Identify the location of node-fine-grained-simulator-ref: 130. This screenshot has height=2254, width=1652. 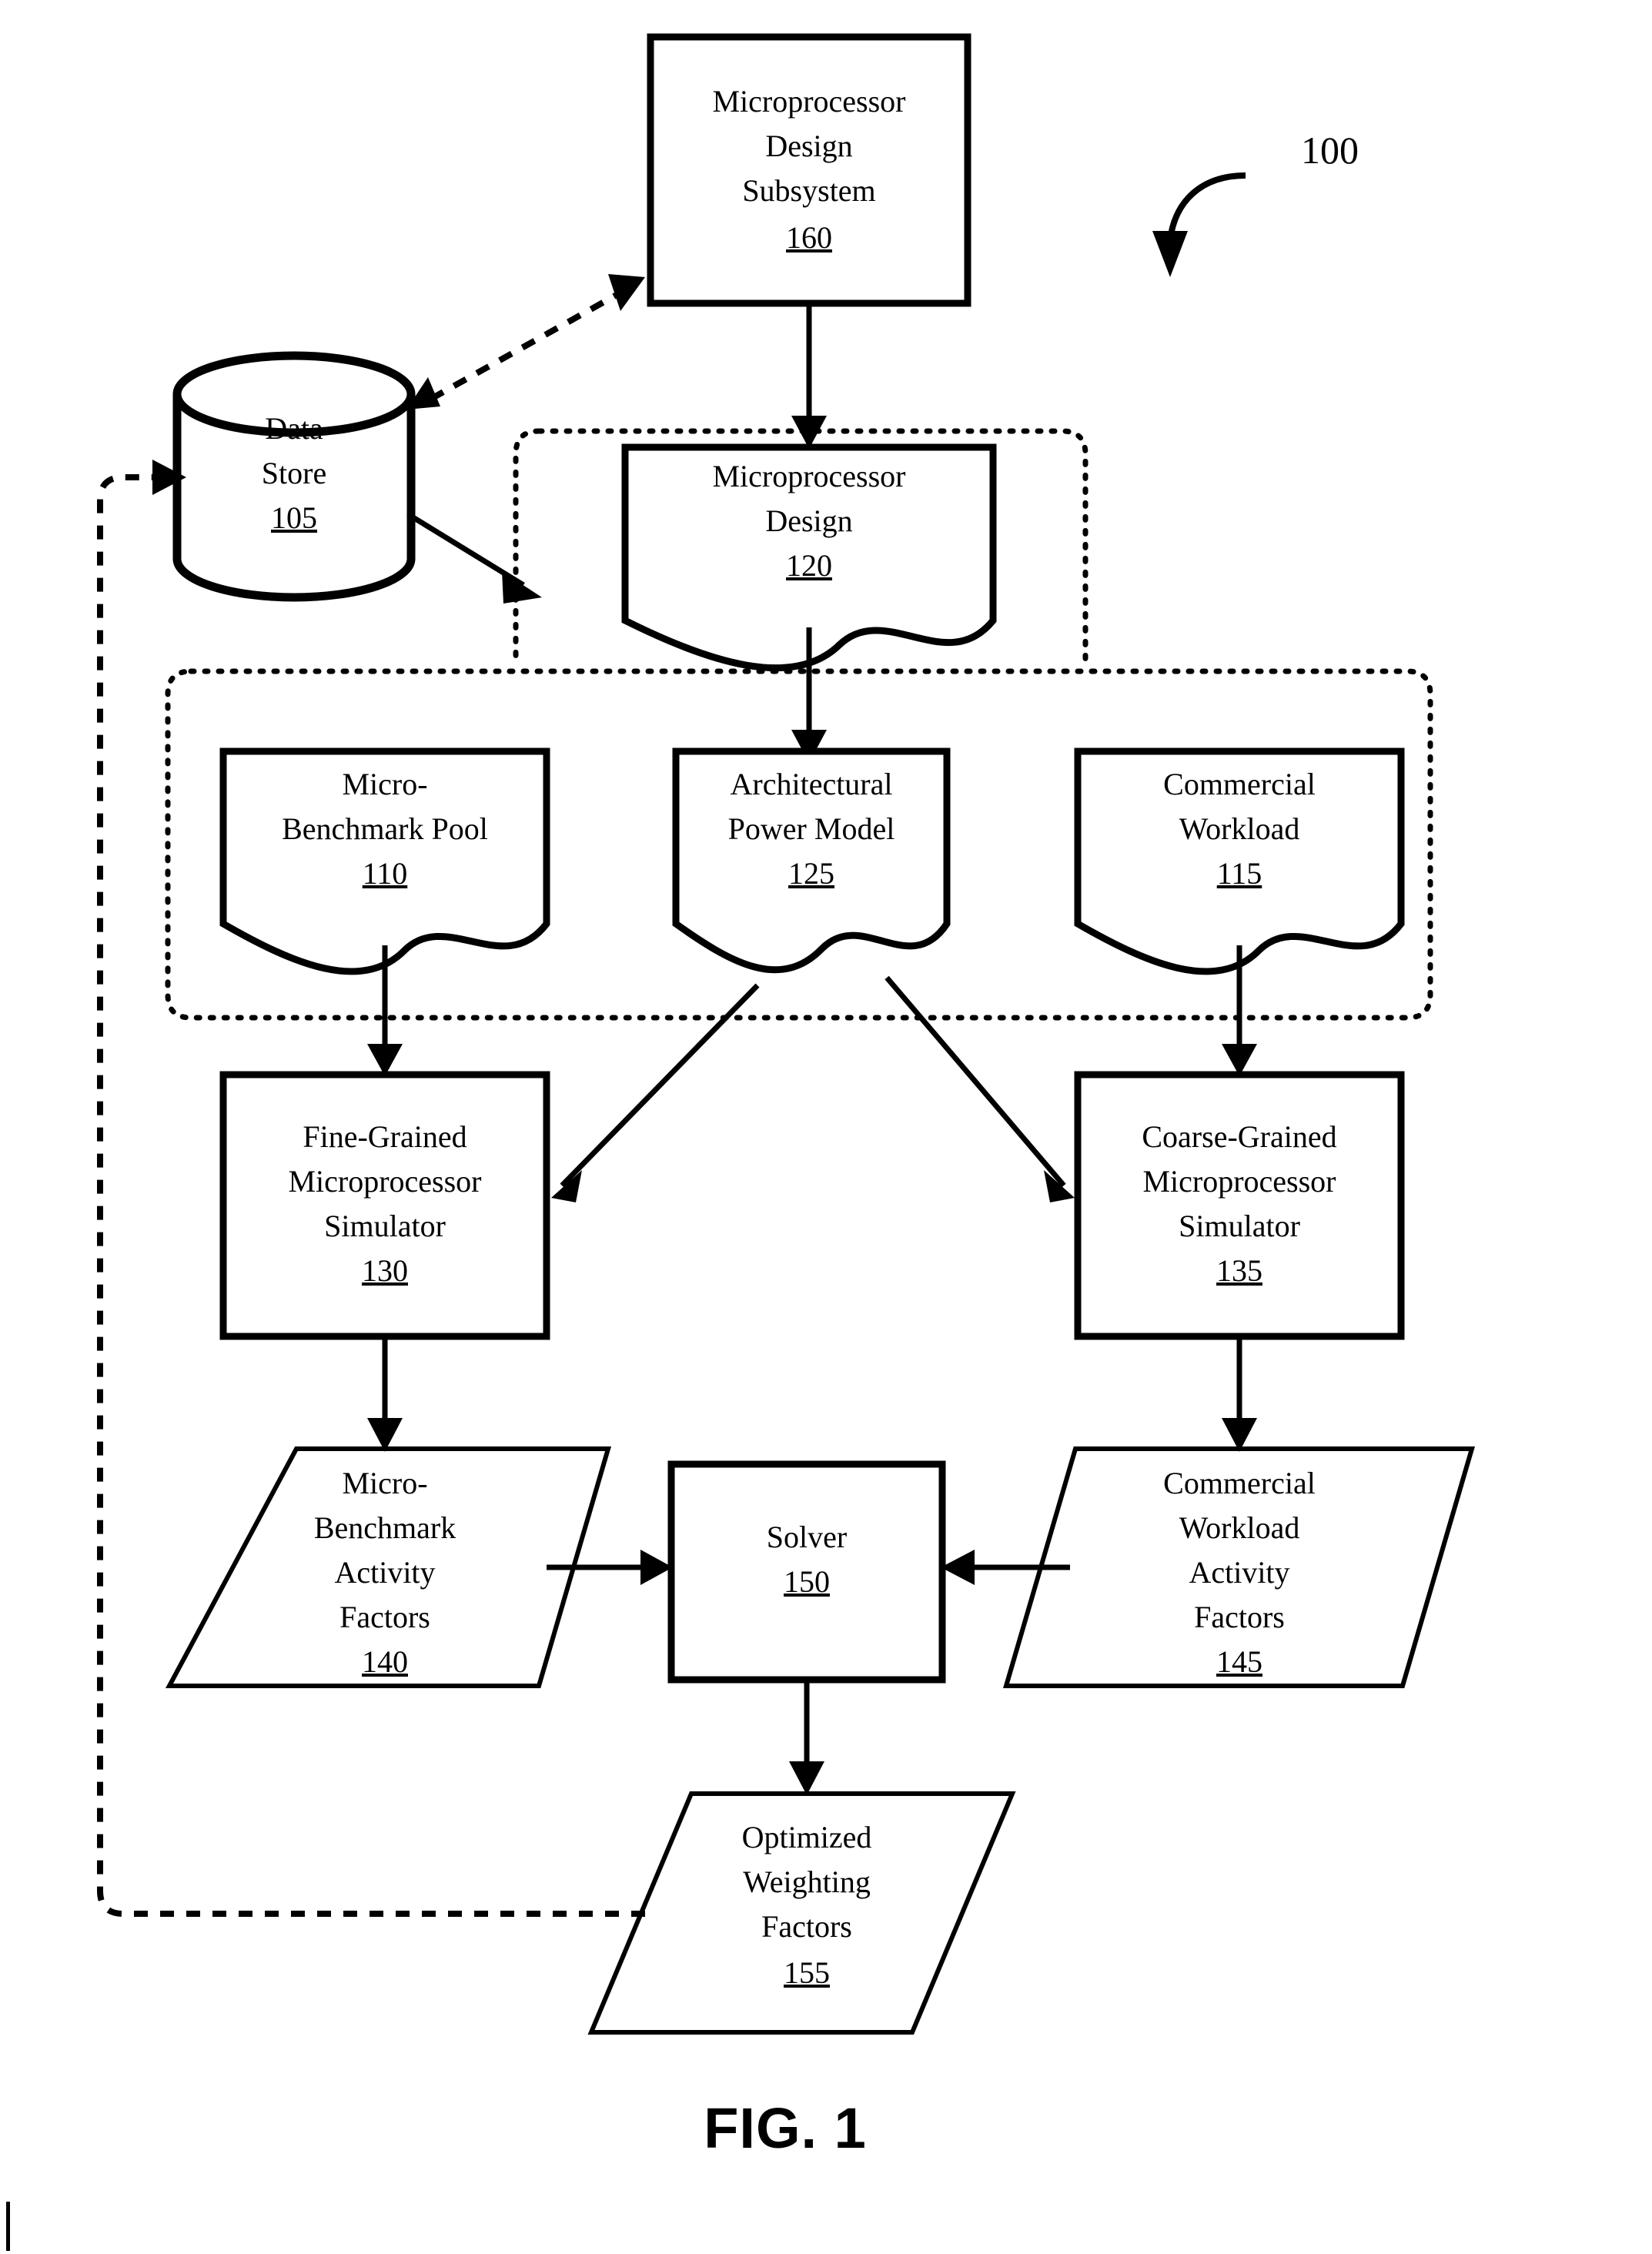
(385, 1270).